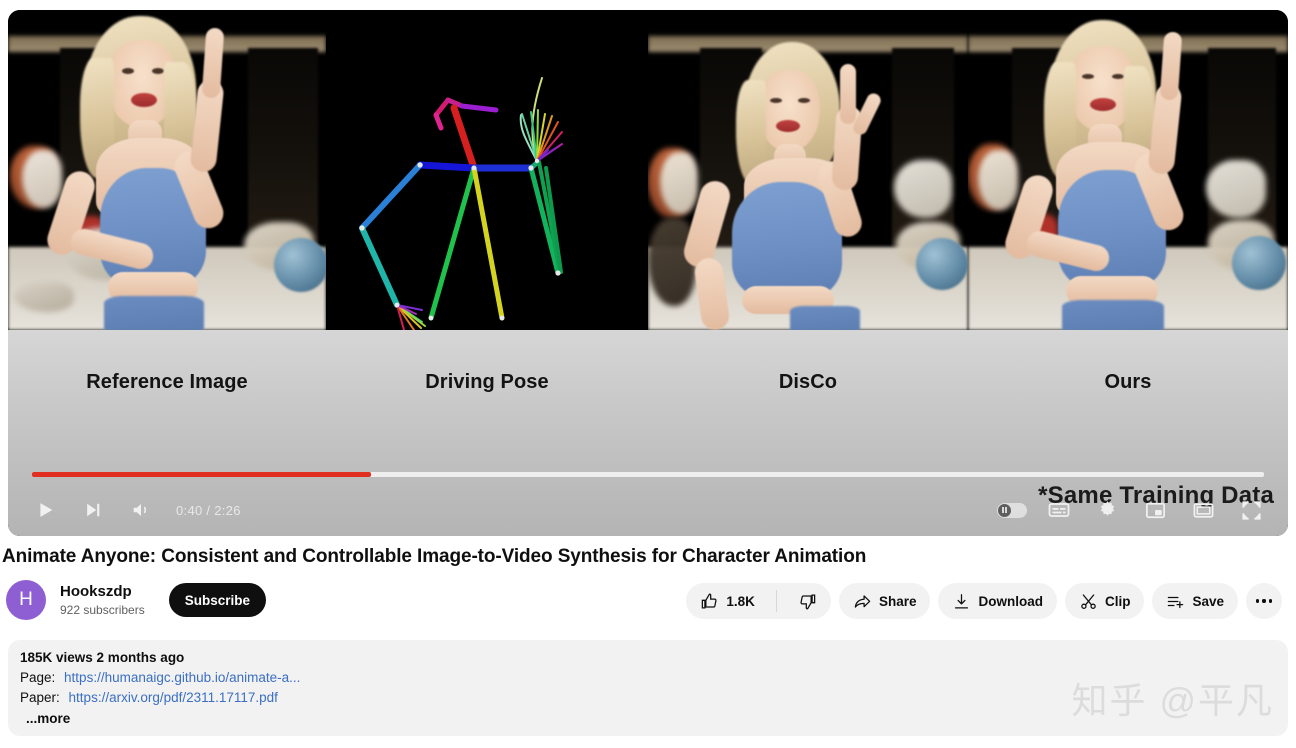  I want to click on divider, so click(776, 601).